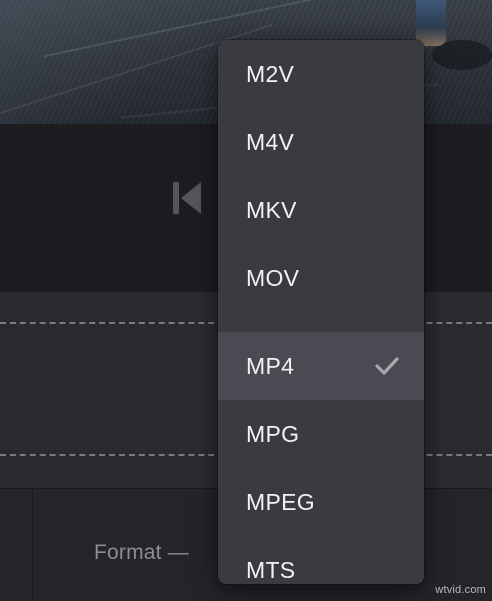 This screenshot has height=601, width=492. What do you see at coordinates (460, 590) in the screenshot?
I see `watermark: wtvid.com` at bounding box center [460, 590].